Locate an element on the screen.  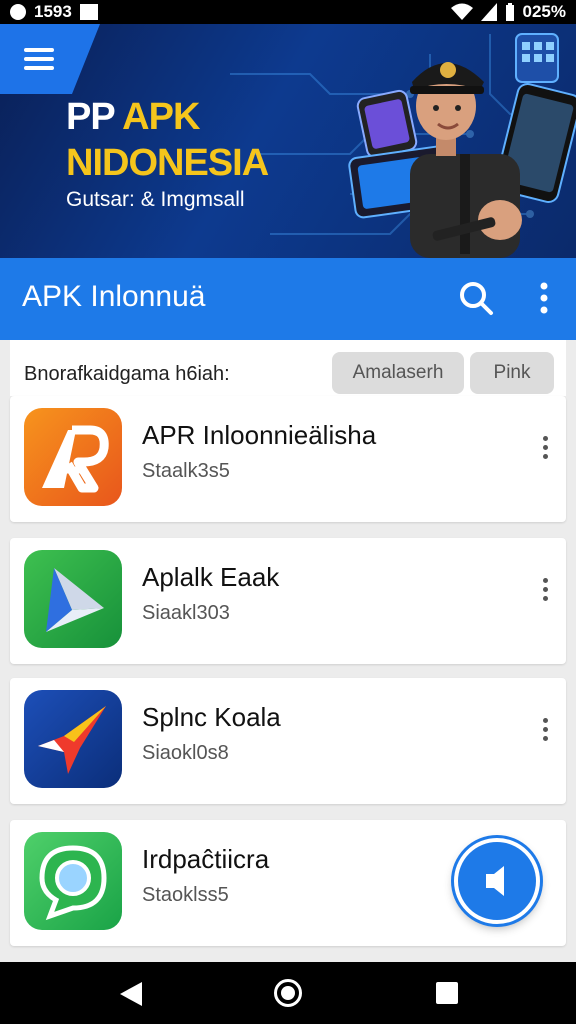
speaker-icon is located at coordinates (495, 881).